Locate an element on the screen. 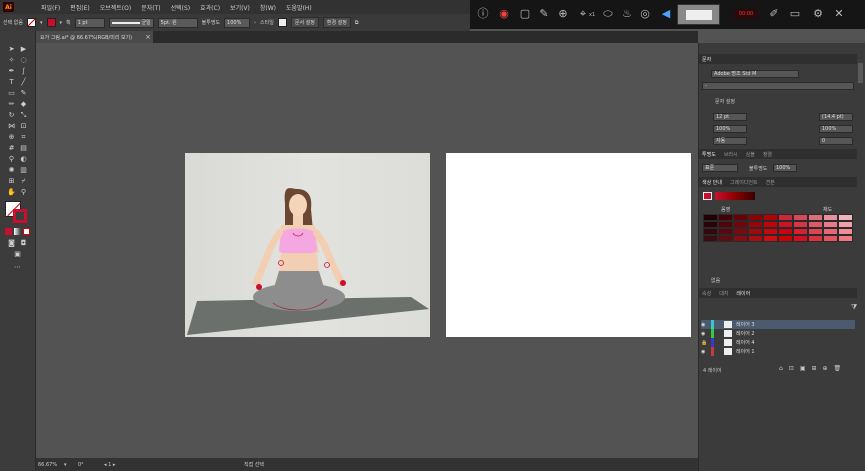  panel-scrollbar is located at coordinates (860, 73).